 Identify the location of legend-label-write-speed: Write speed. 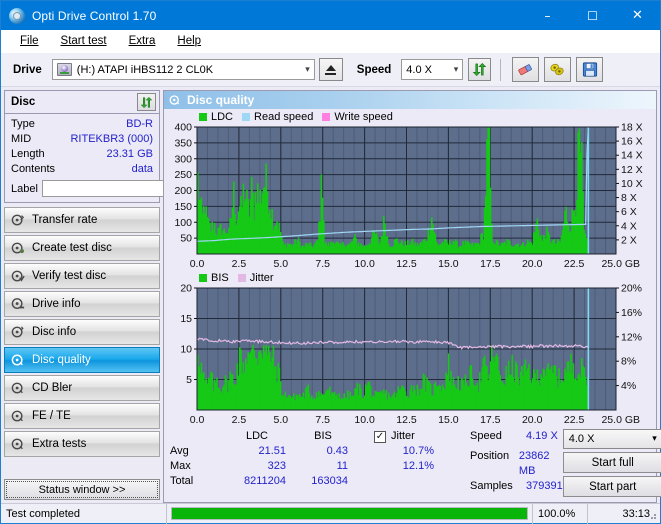
(363, 117).